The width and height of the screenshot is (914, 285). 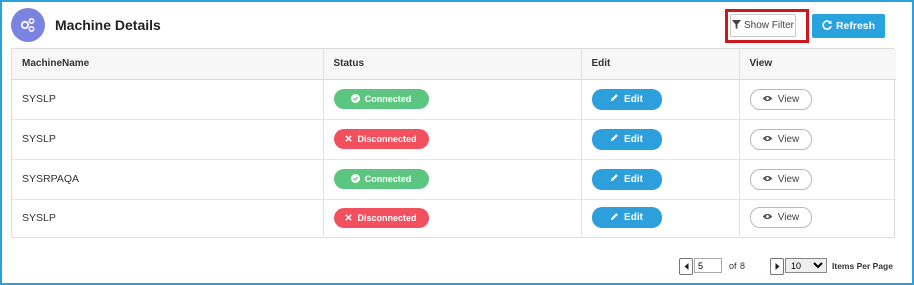 What do you see at coordinates (168, 179) in the screenshot?
I see `machine-name-cell: SYSRPAQA` at bounding box center [168, 179].